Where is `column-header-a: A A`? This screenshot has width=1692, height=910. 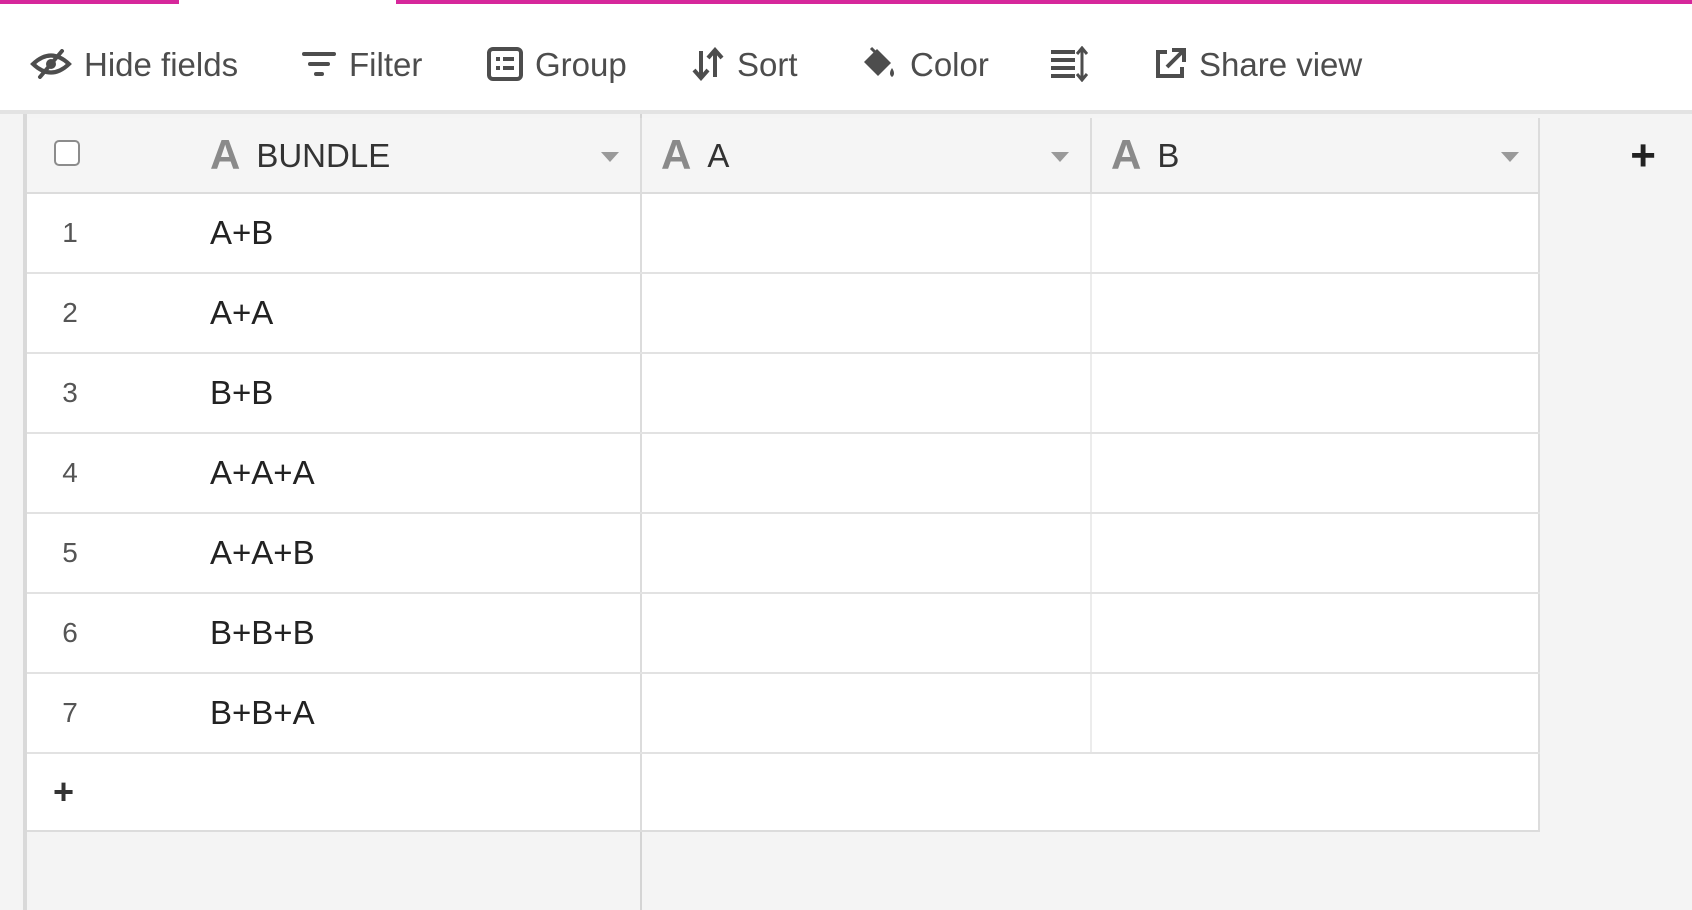
column-header-a: A A is located at coordinates (866, 155).